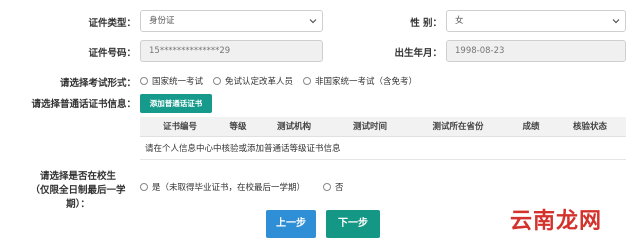  Describe the element at coordinates (171, 81) in the screenshot. I see `exam-form-option-national: 国家统一考试` at that location.